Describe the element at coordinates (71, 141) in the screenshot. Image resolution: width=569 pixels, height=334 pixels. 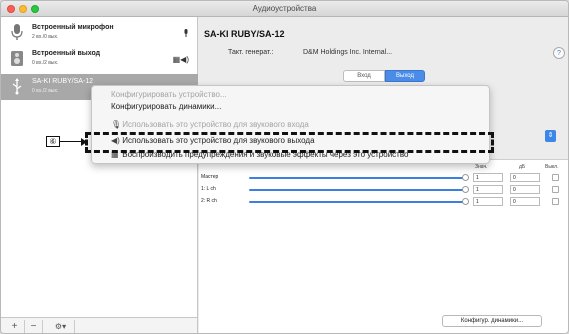
I see `annotation-arrow-line` at that location.